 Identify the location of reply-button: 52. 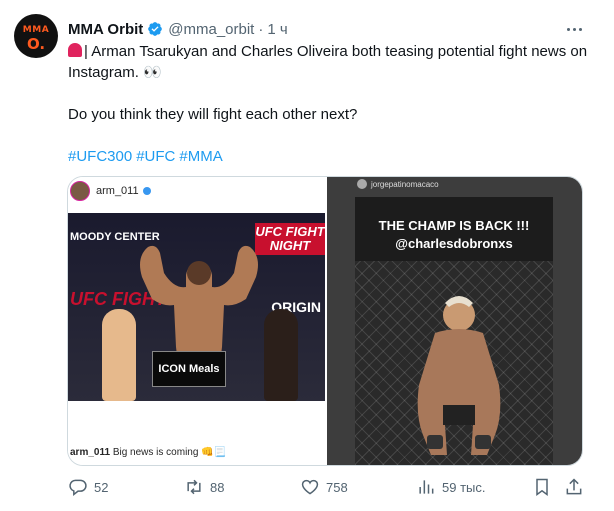
(88, 487).